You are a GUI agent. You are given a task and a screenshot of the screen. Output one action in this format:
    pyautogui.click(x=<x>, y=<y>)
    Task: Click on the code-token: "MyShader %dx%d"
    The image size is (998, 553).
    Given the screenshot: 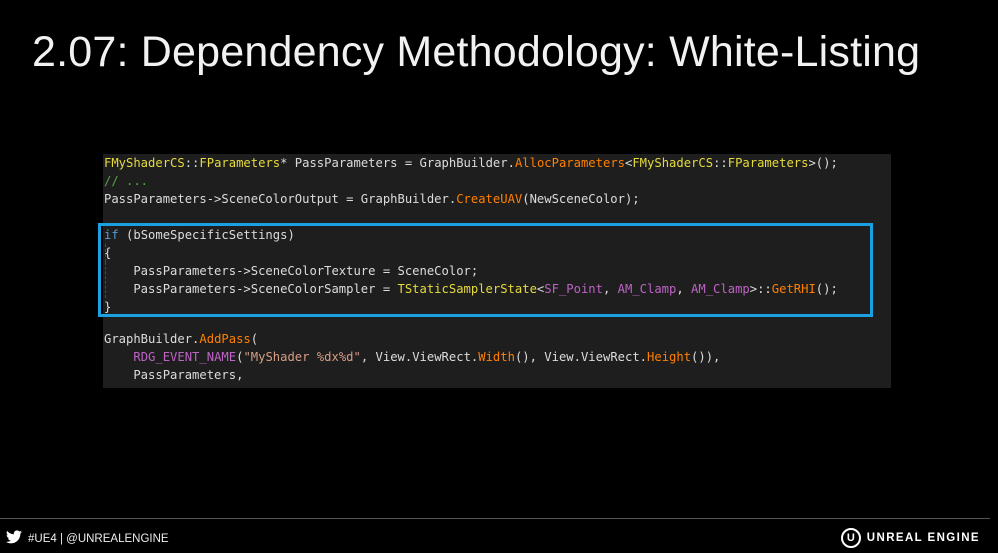 What is the action you would take?
    pyautogui.click(x=302, y=357)
    